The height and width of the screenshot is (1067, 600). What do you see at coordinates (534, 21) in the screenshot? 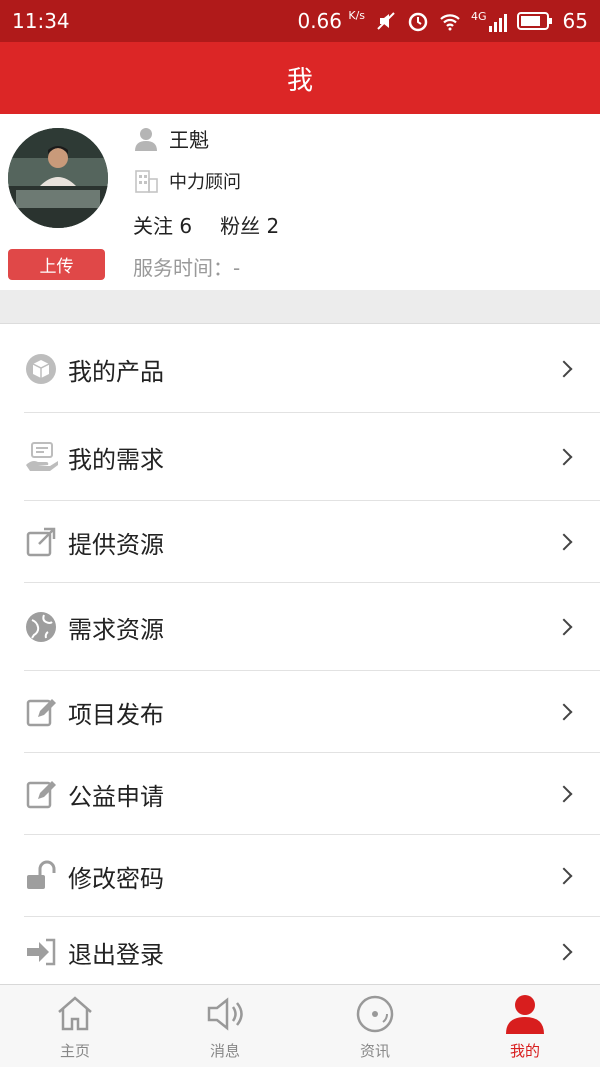
I see `battery-icon` at bounding box center [534, 21].